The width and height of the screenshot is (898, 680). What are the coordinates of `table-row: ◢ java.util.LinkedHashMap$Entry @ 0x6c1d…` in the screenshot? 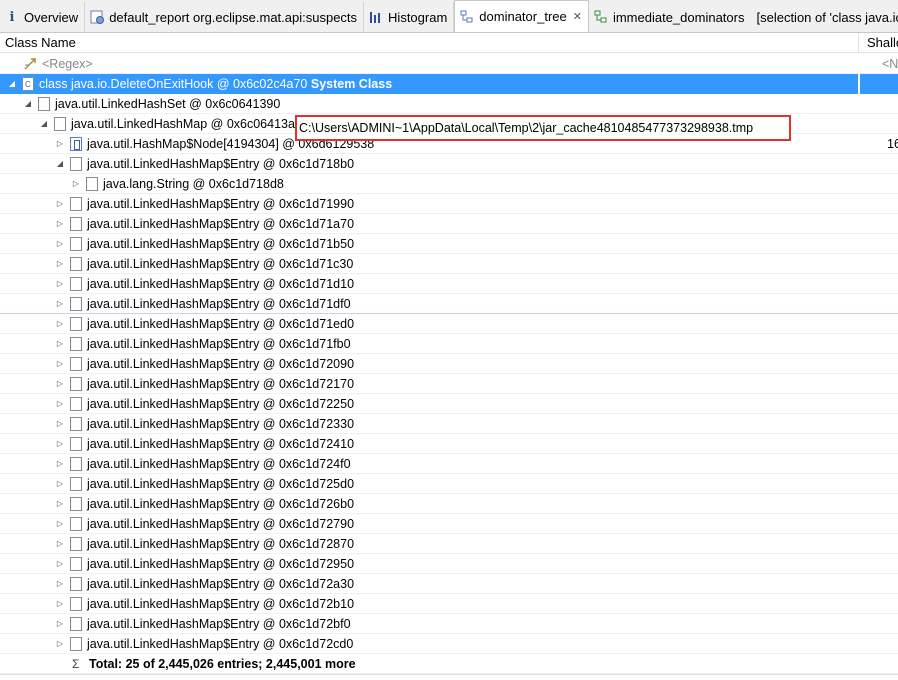 It's located at (449, 164).